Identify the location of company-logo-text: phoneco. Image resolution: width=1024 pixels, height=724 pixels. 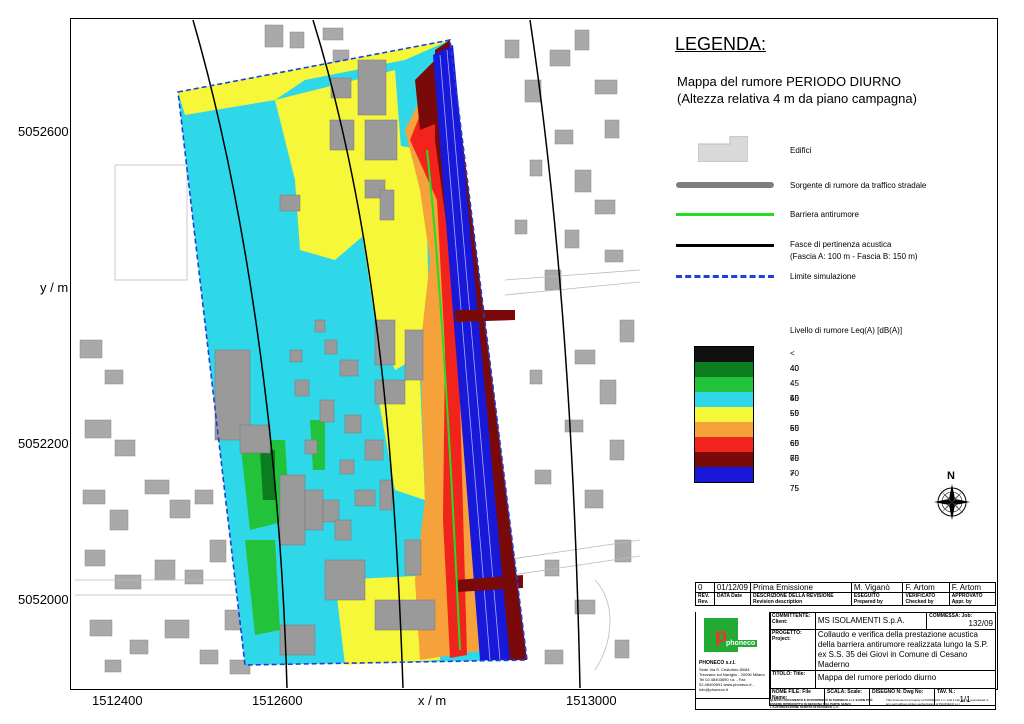
(741, 643).